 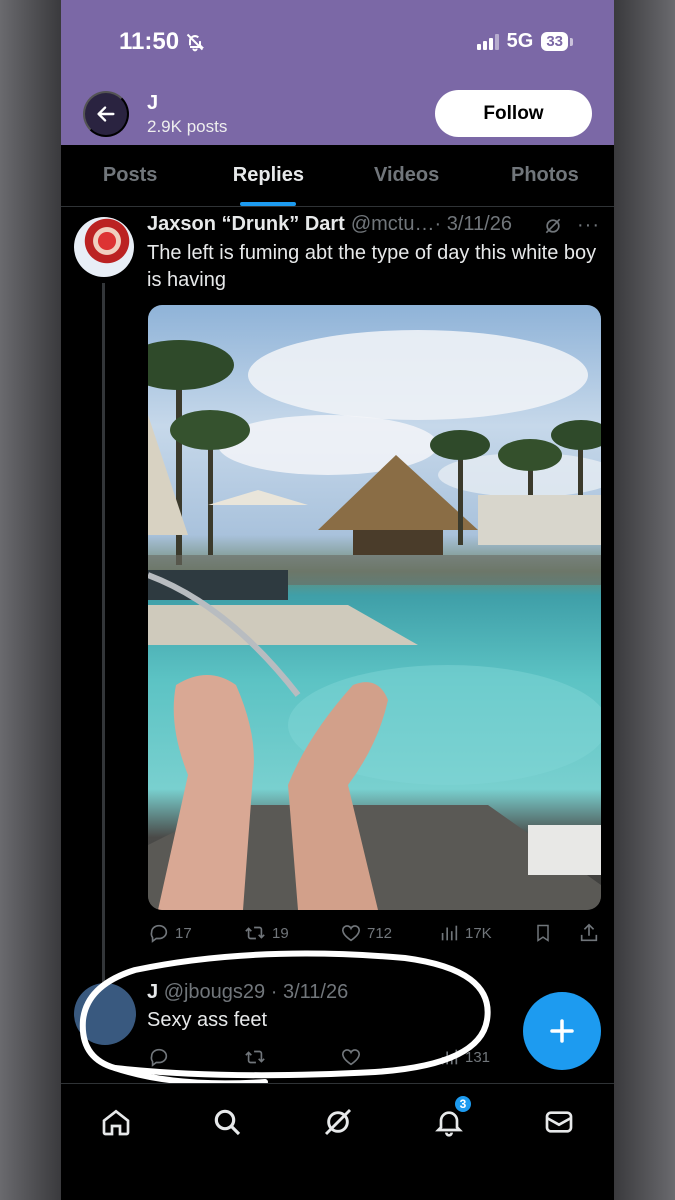 I want to click on plus-icon, so click(x=562, y=1031).